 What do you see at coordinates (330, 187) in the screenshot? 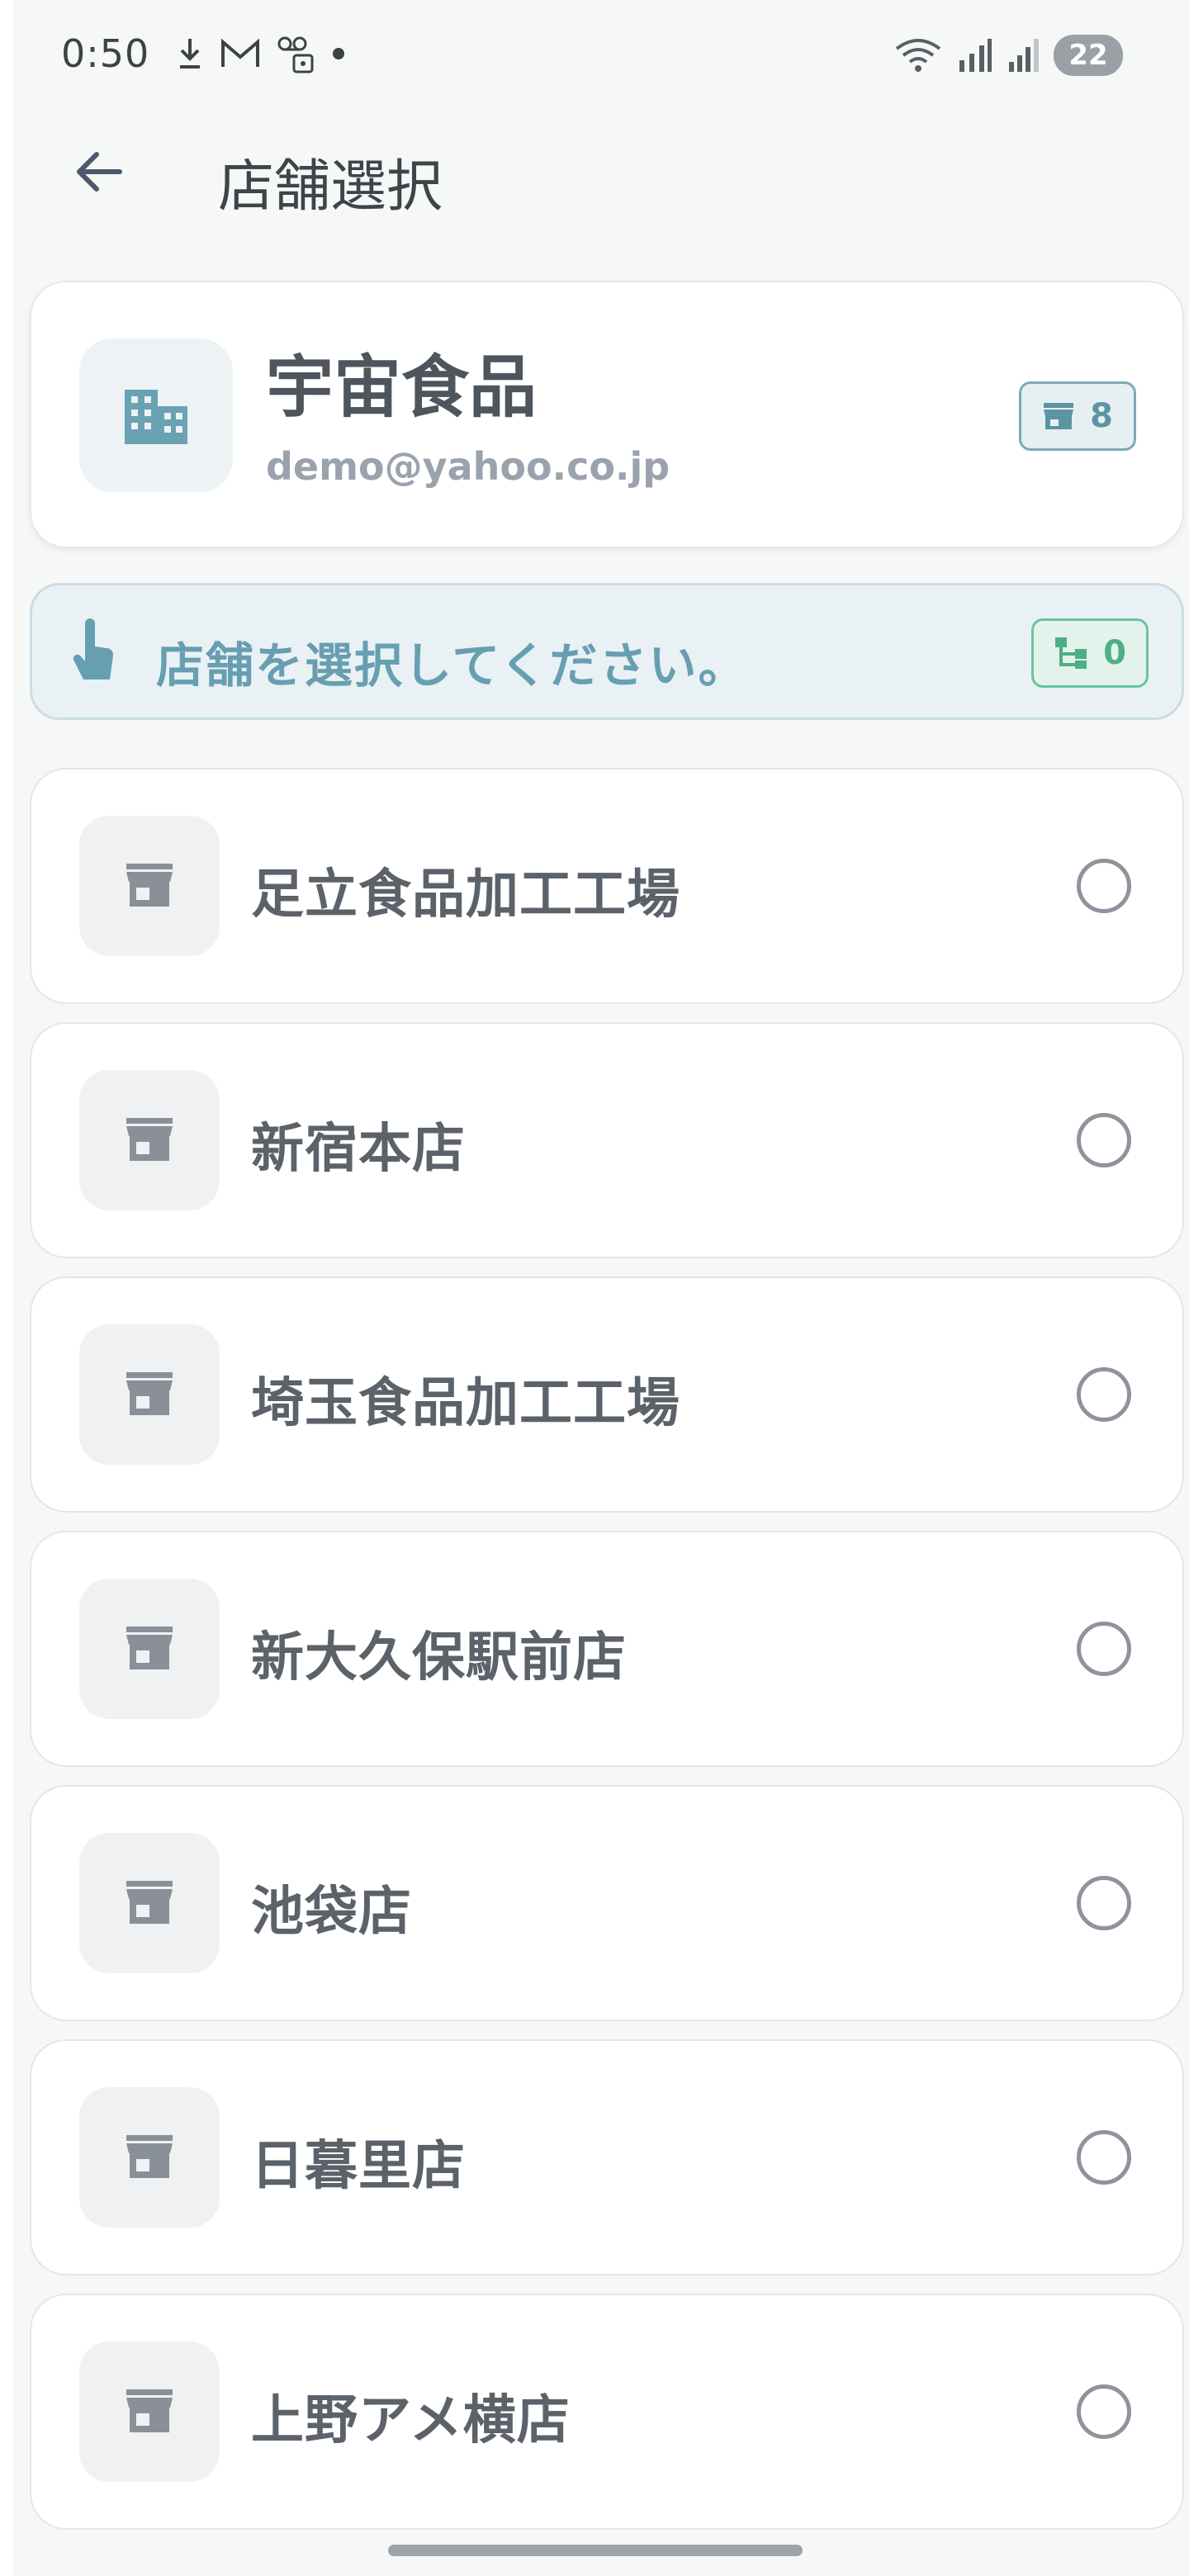
I see `page-title: 店舗選択` at bounding box center [330, 187].